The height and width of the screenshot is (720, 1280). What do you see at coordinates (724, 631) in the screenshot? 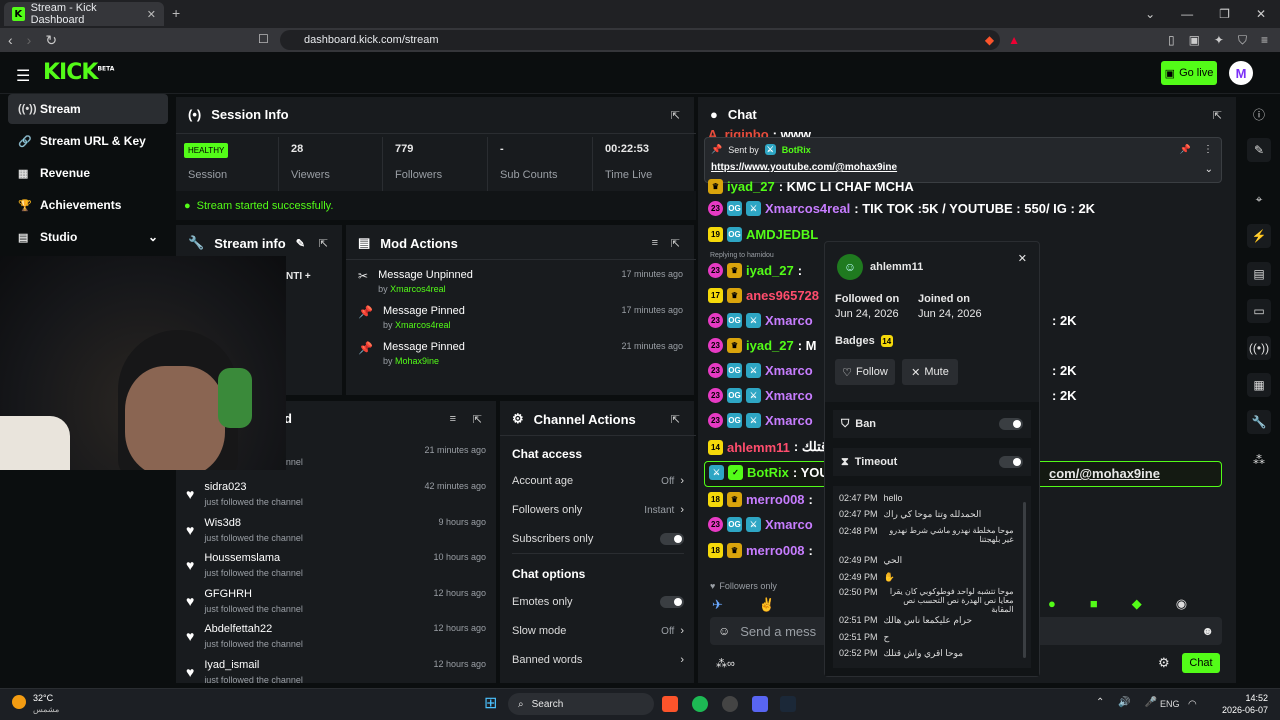
I see `emoji-picker-icon: ☺` at bounding box center [724, 631].